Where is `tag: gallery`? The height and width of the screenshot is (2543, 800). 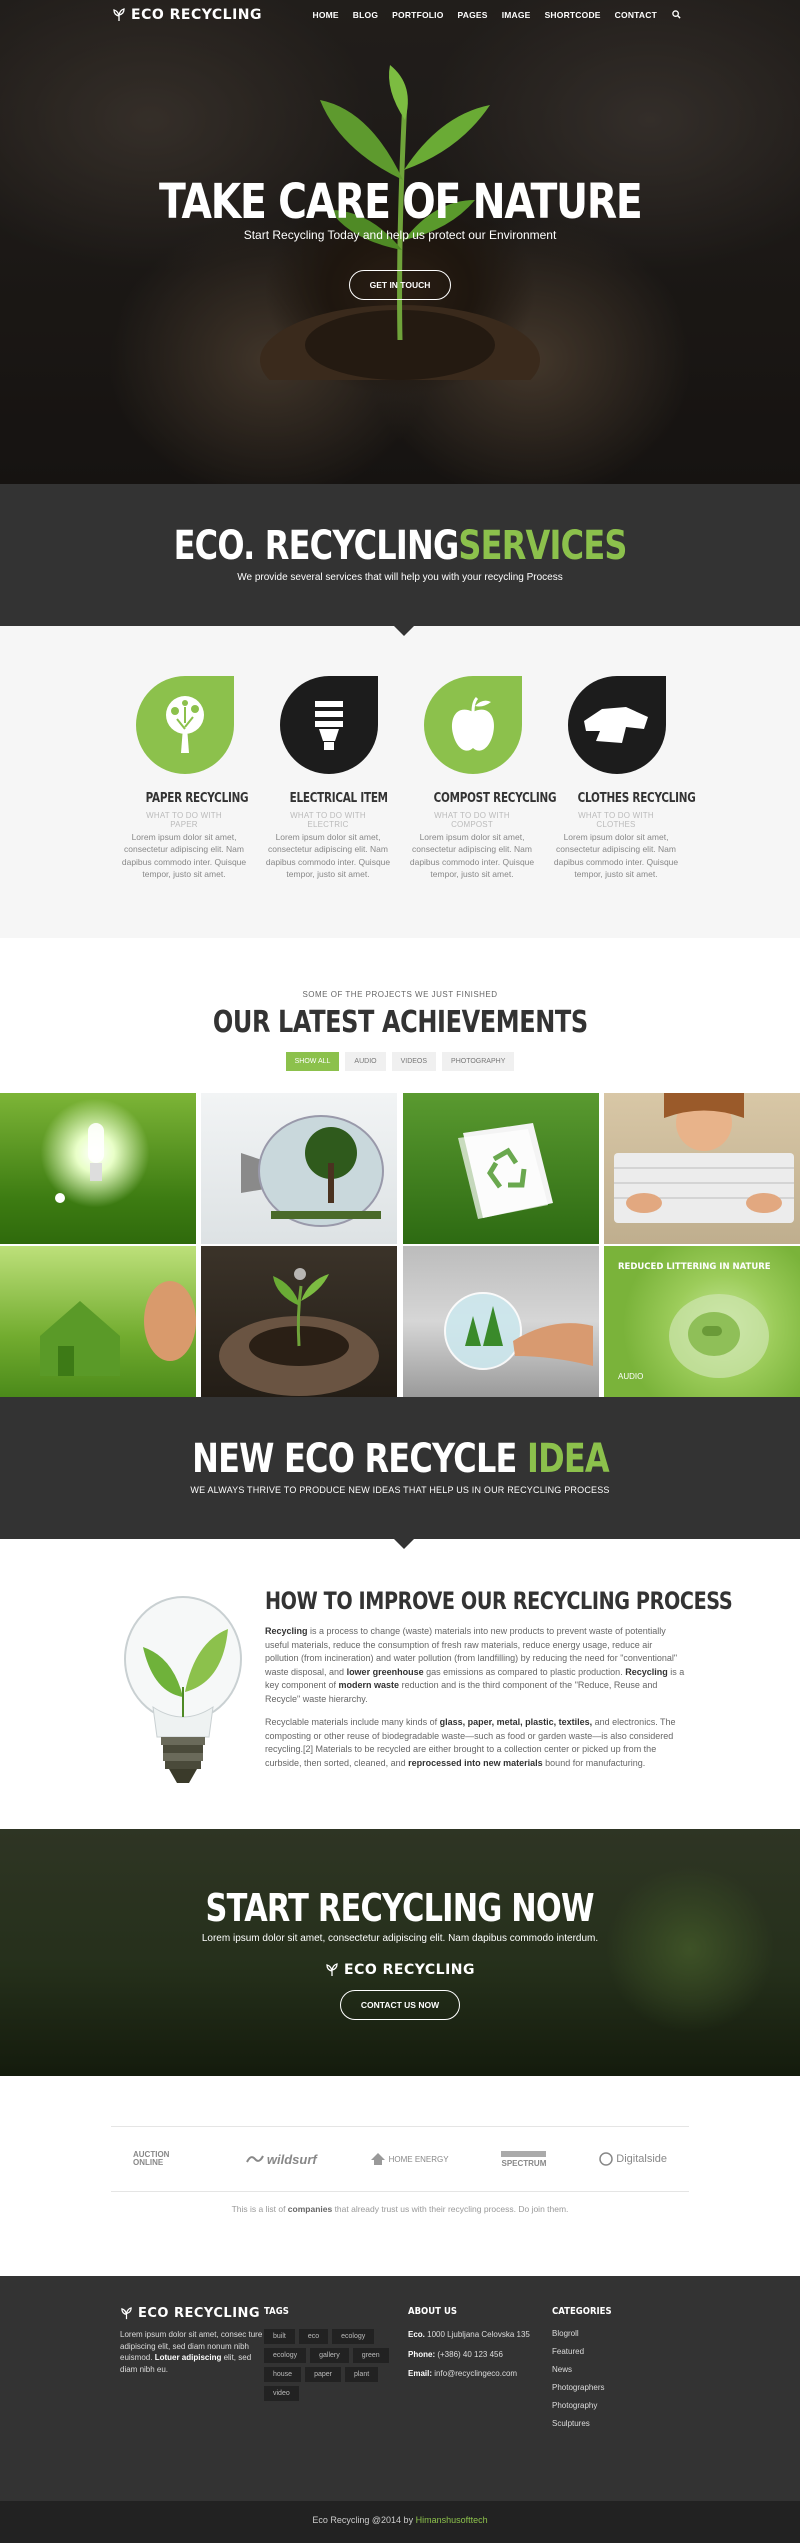
tag: gallery is located at coordinates (329, 2355).